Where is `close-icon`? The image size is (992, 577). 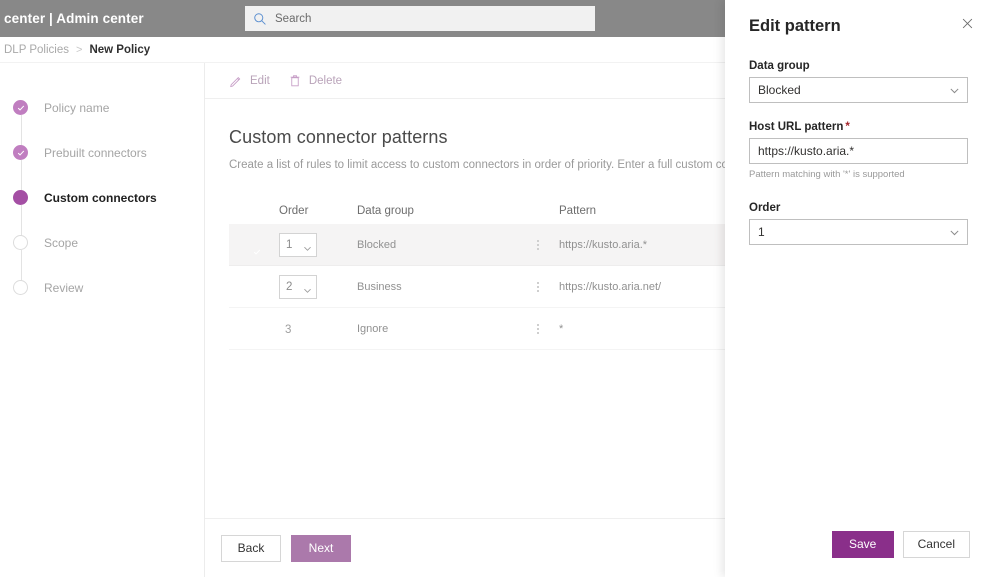 close-icon is located at coordinates (967, 26).